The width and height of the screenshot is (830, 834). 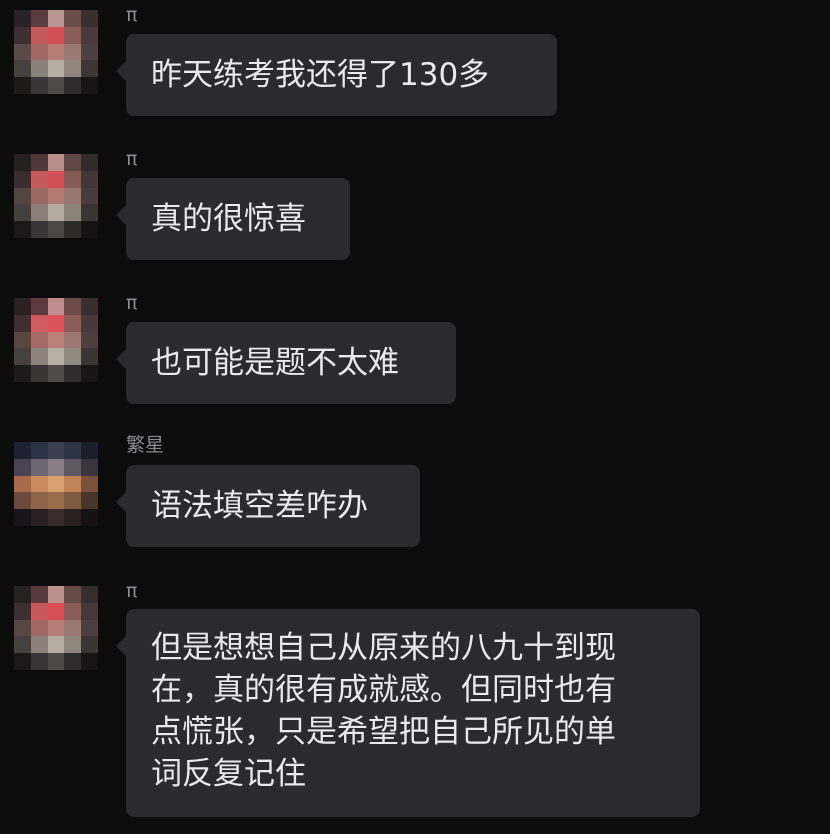 What do you see at coordinates (233, 219) in the screenshot?
I see `message-bubble: 真的很惊喜` at bounding box center [233, 219].